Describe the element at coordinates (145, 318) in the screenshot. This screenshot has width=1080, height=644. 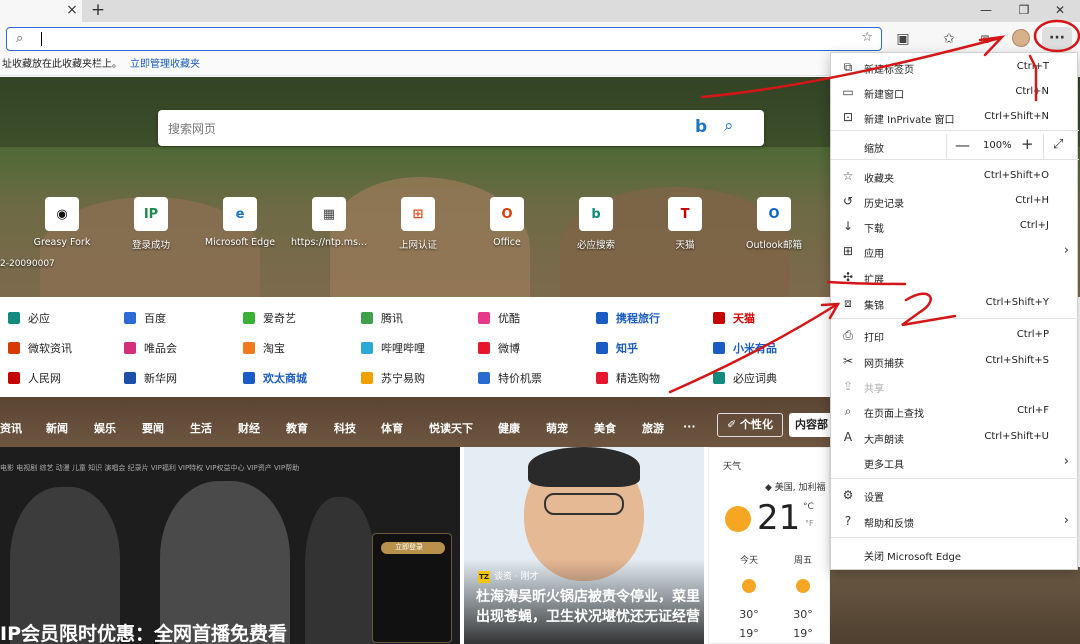
I see `quick-link: 百度` at that location.